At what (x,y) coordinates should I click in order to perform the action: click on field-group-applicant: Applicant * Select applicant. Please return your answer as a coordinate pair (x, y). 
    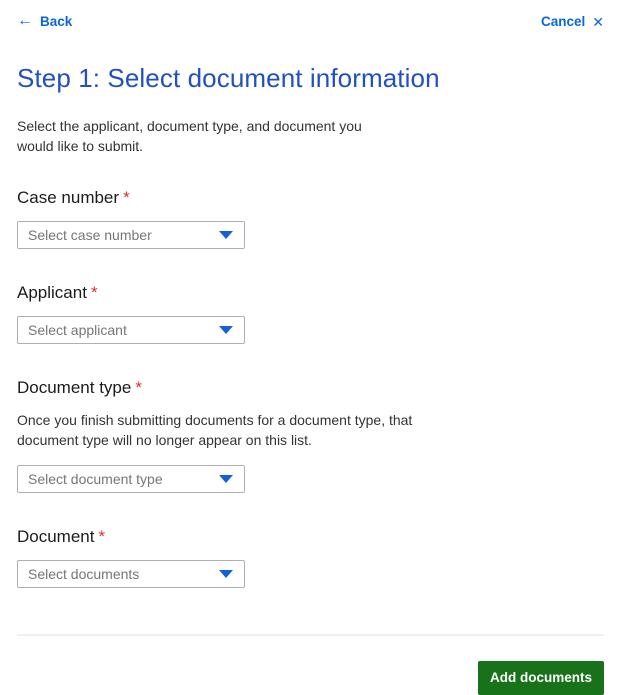
    Looking at the image, I should click on (310, 313).